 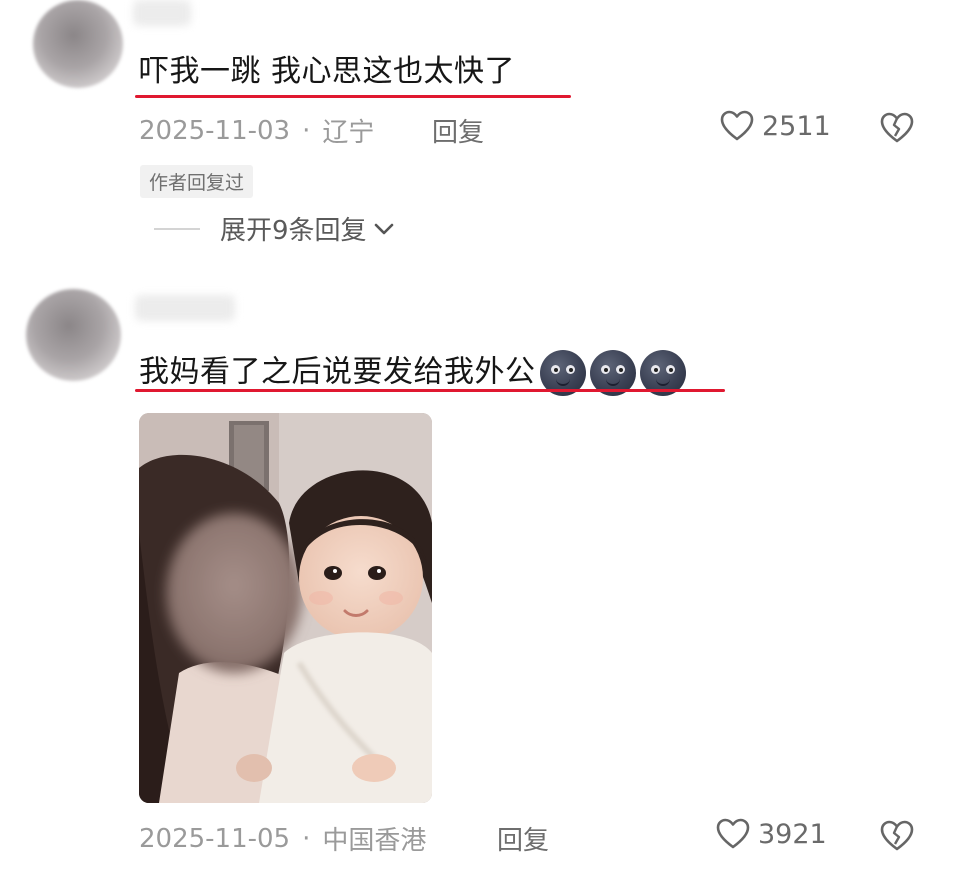 I want to click on like-button: 3921, so click(x=771, y=834).